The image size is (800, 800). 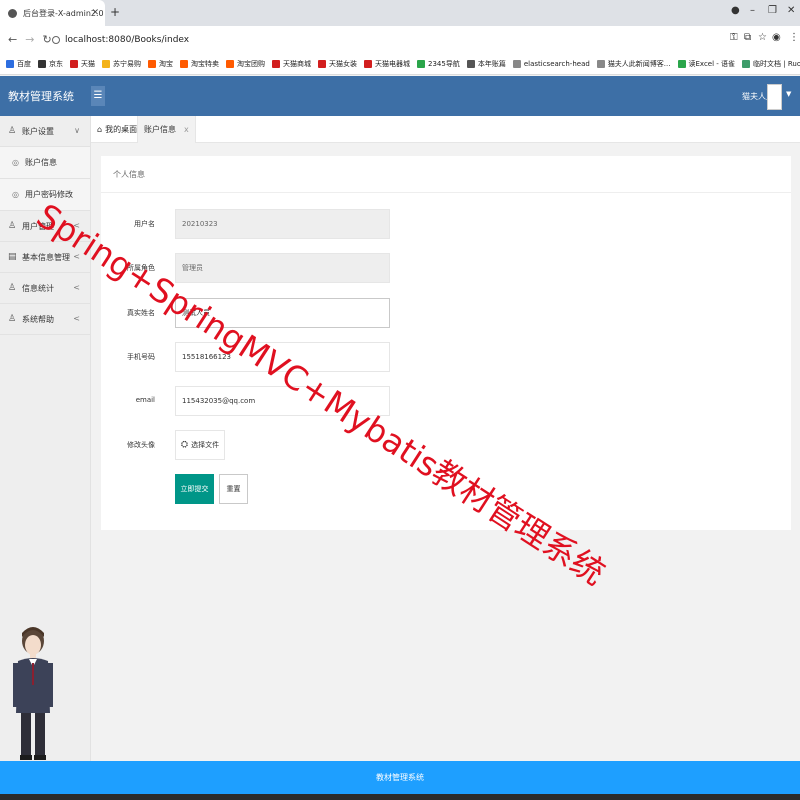 I want to click on browser-tab: 后台登录-X-admin2.0 ✕, so click(x=52, y=13).